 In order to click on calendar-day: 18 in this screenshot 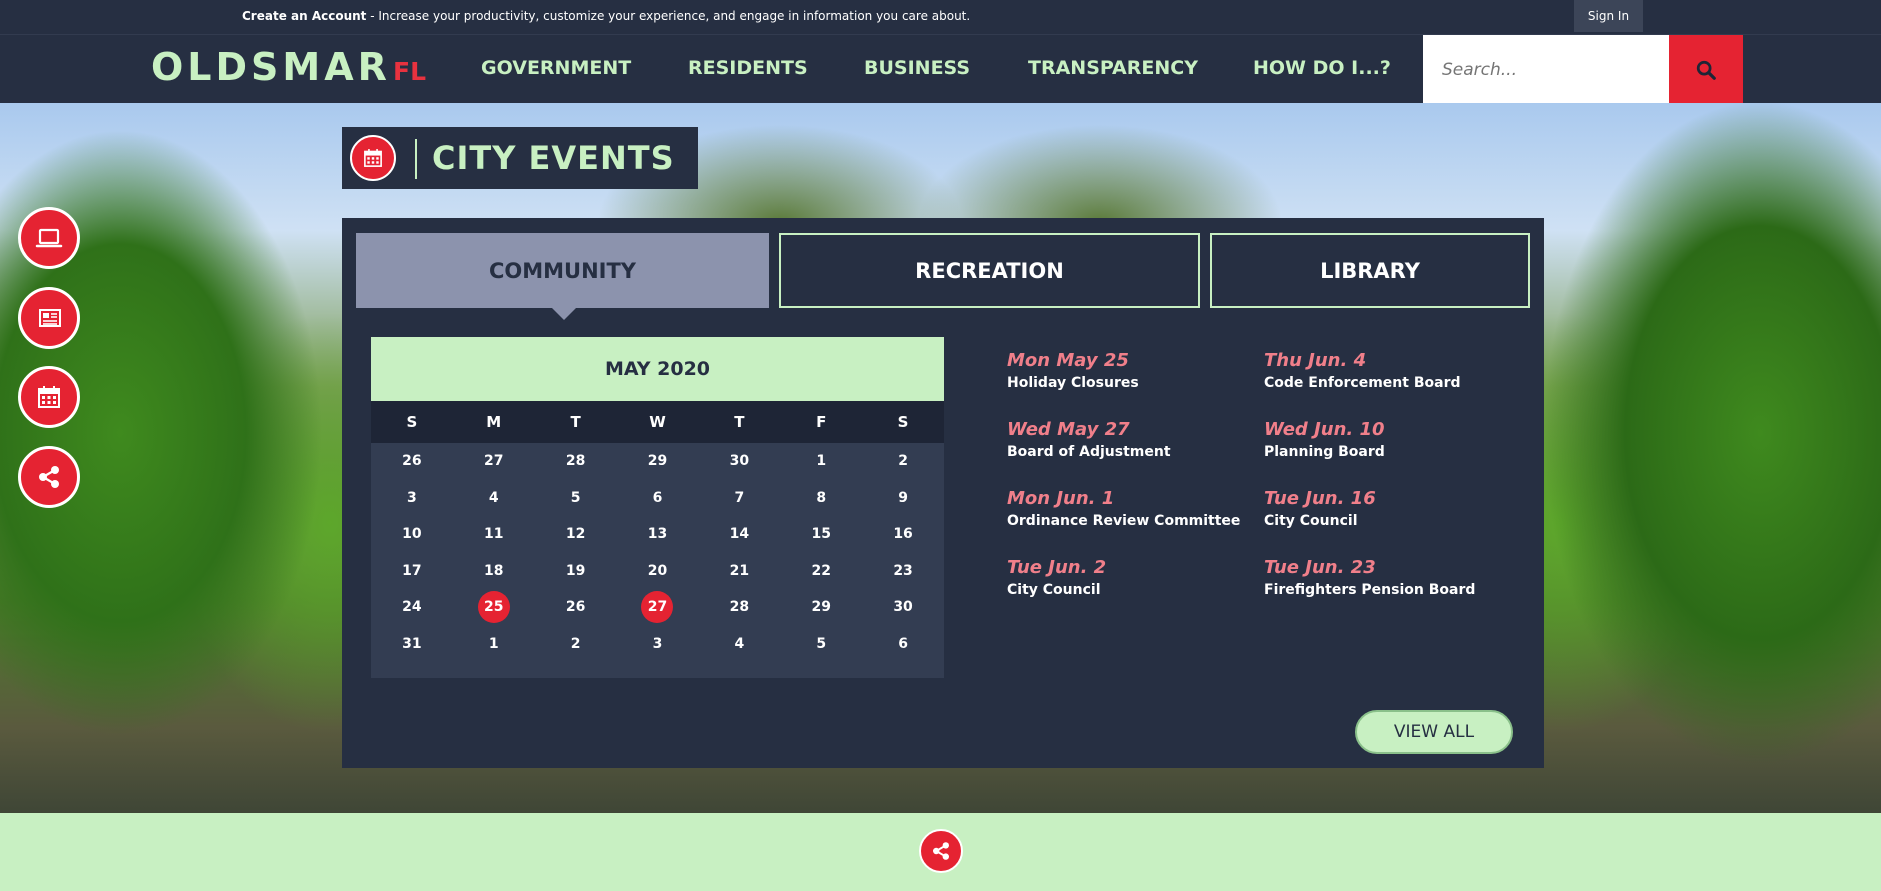, I will do `click(494, 571)`.